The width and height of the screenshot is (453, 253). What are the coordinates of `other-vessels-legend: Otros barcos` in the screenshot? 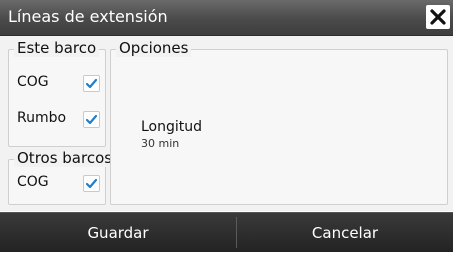 It's located at (65, 158).